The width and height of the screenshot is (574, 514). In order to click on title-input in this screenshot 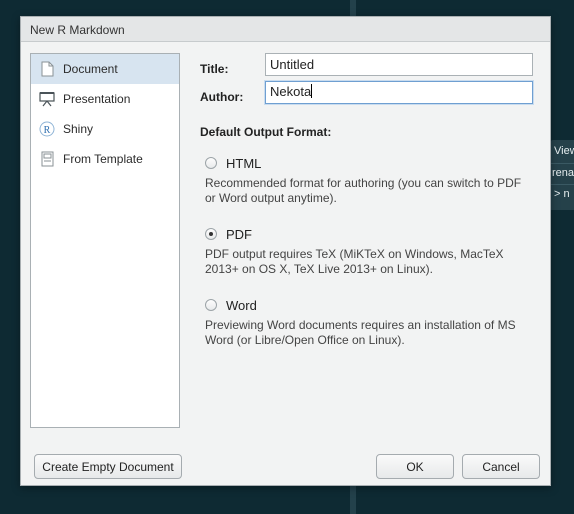, I will do `click(399, 64)`.